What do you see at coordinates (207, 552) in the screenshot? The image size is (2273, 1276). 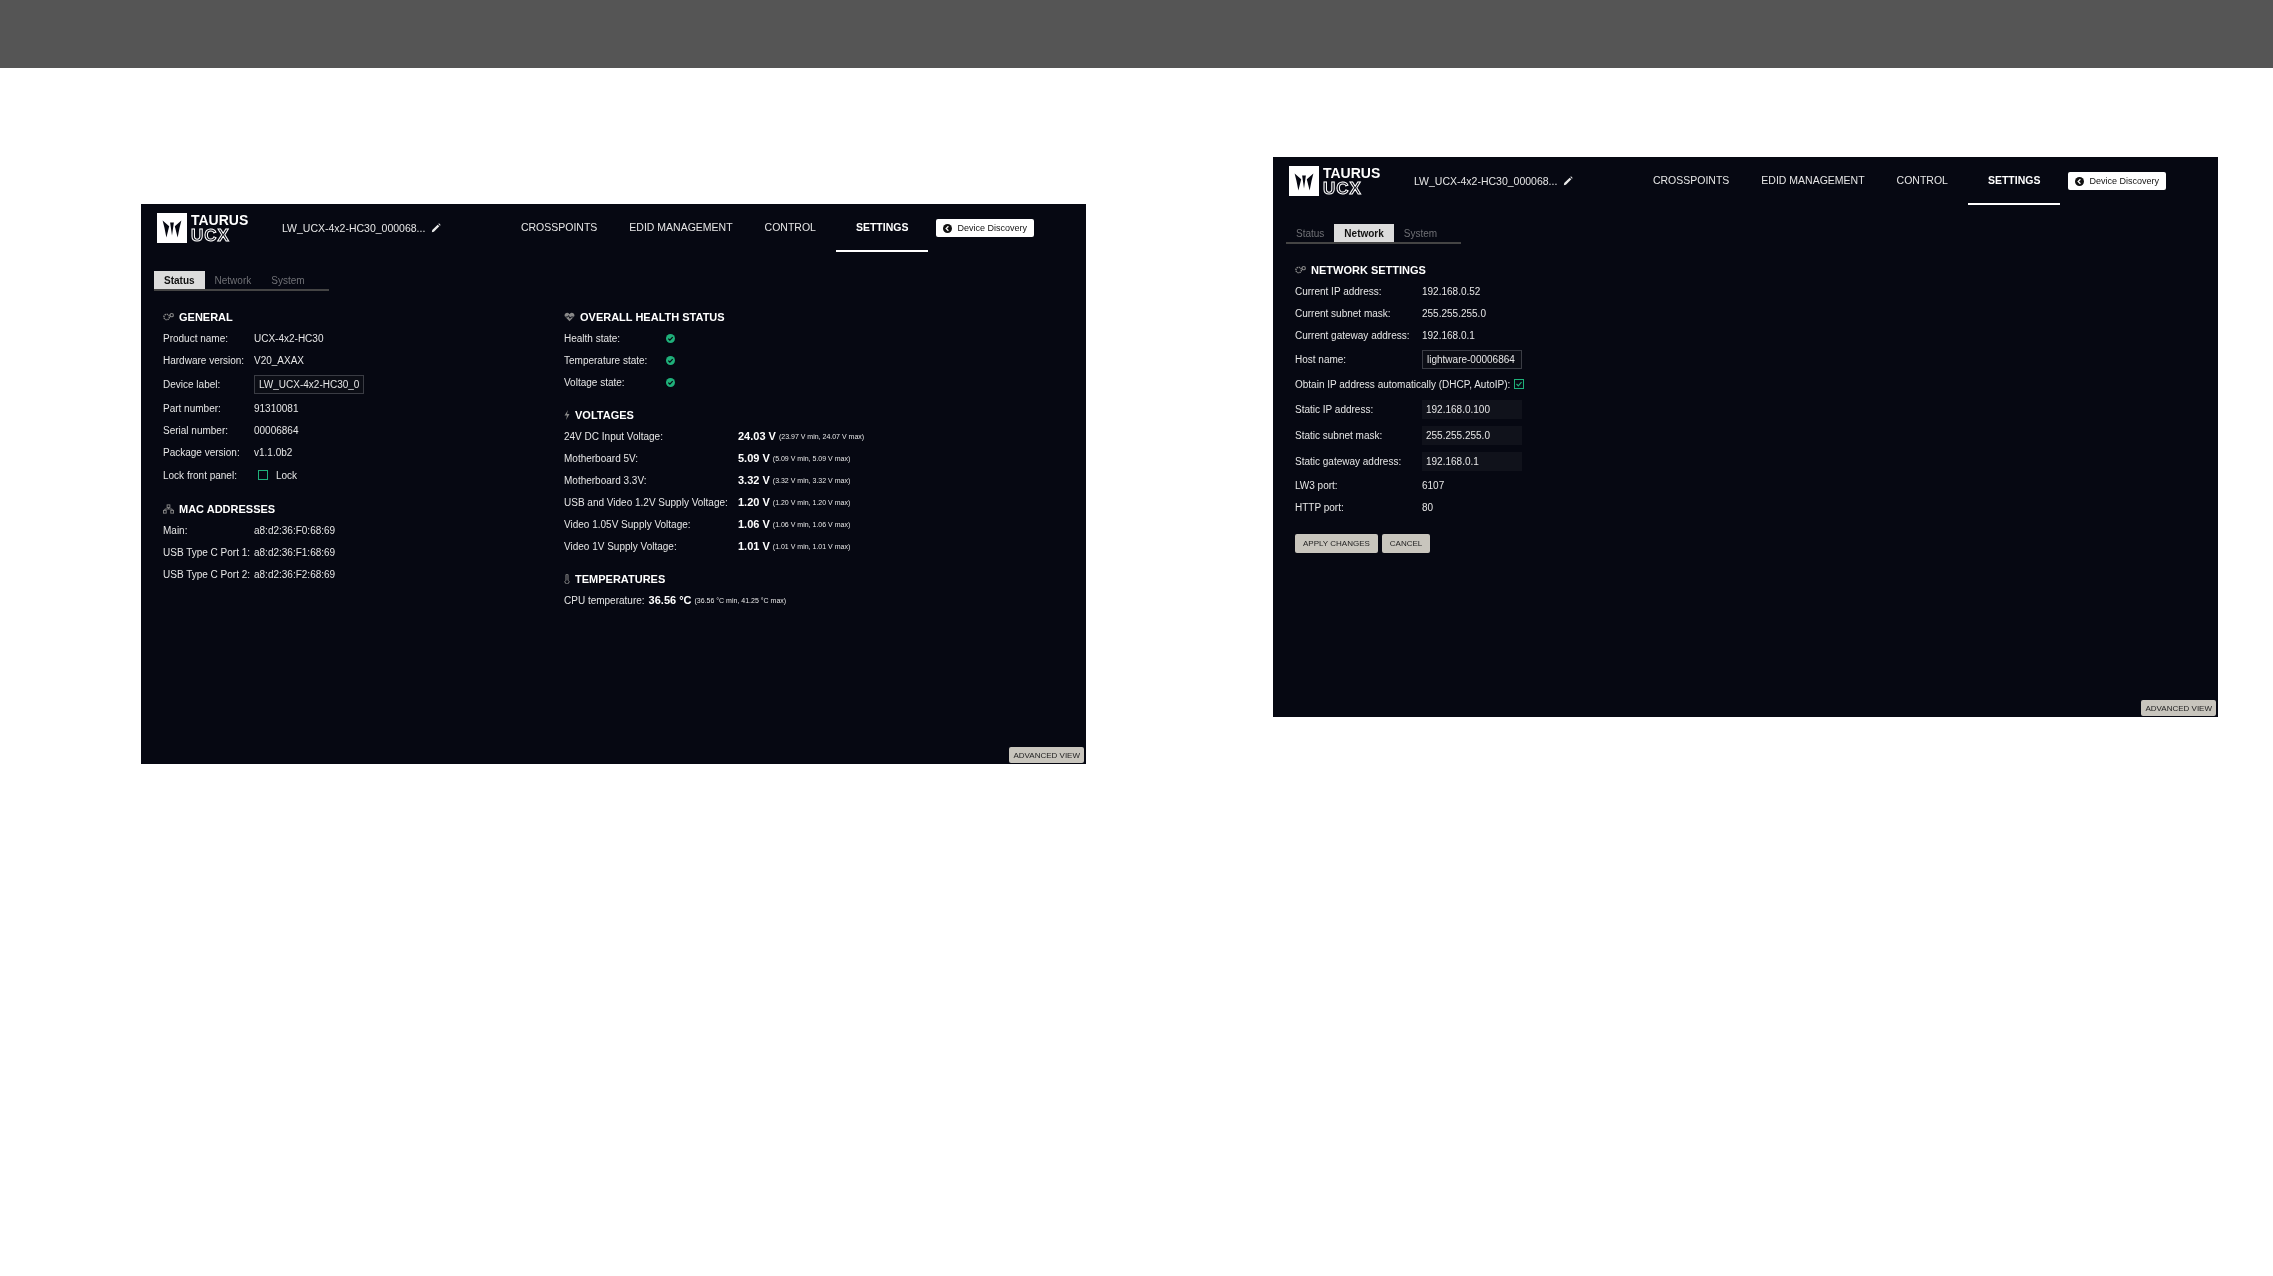 I see `field-label: USB Type C Port 1:` at bounding box center [207, 552].